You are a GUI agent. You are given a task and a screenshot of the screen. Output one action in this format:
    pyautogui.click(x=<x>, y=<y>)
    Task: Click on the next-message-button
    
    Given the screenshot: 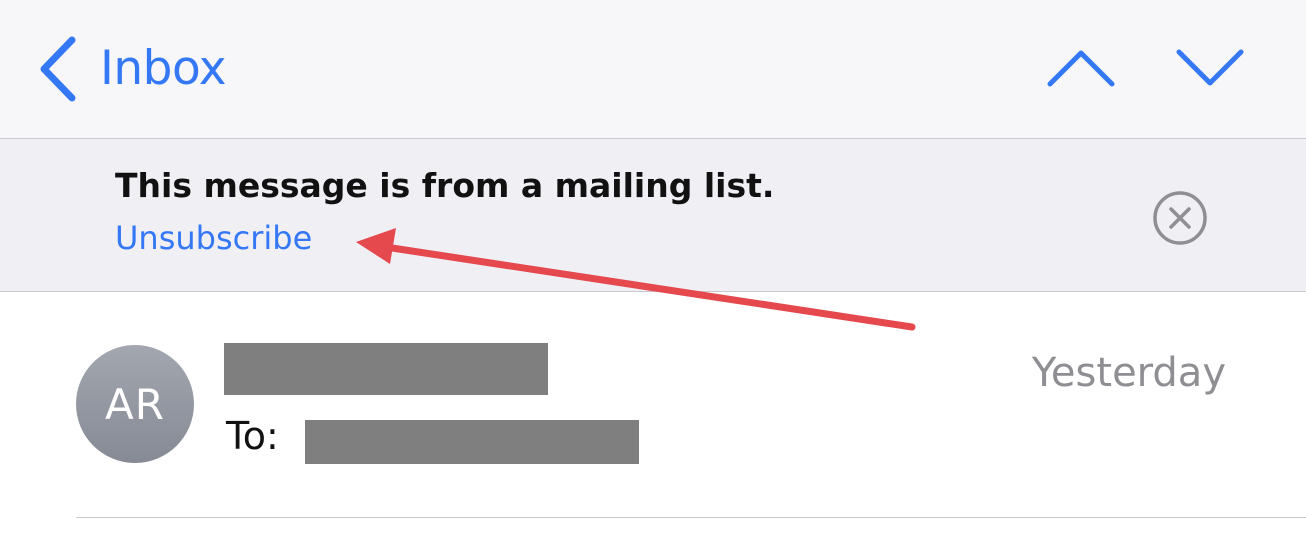 What is the action you would take?
    pyautogui.click(x=1210, y=68)
    